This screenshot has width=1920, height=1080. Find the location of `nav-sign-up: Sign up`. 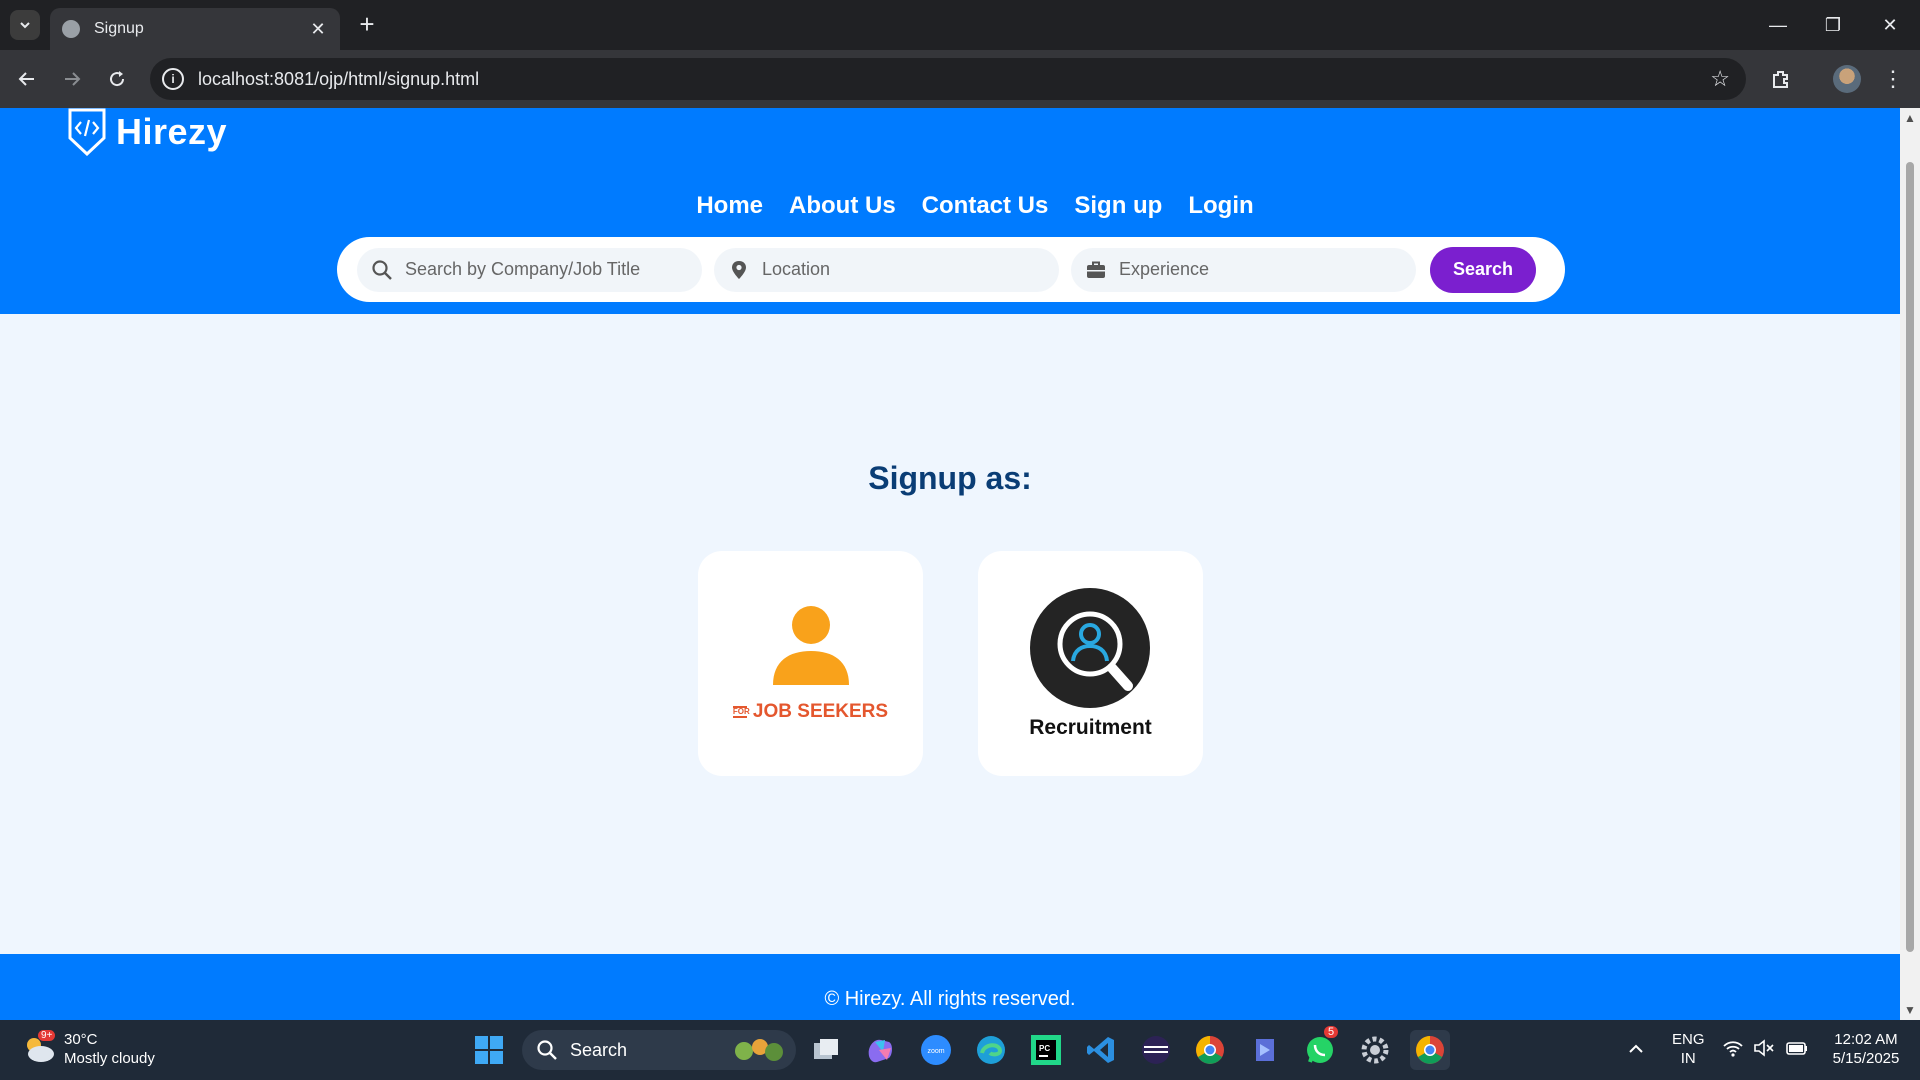

nav-sign-up: Sign up is located at coordinates (1118, 206).